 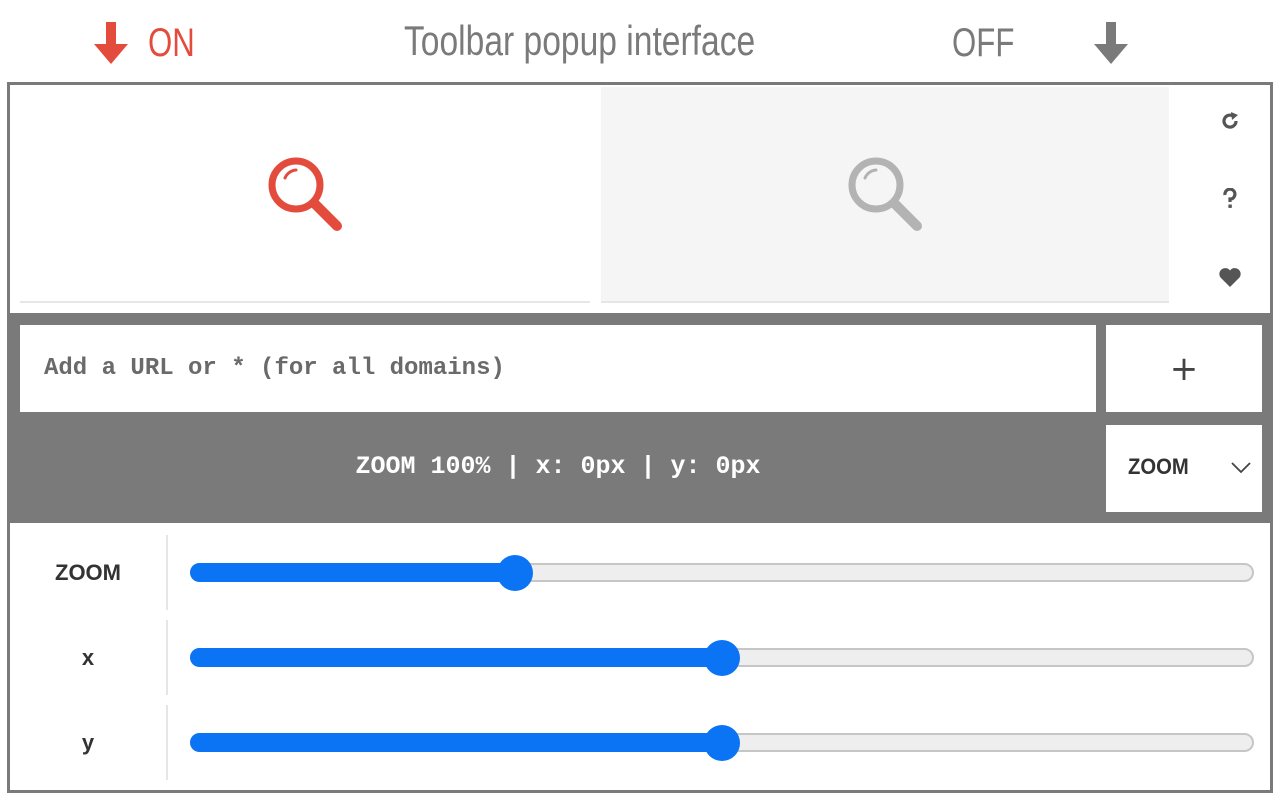 I want to click on toggle-on-button, so click(x=305, y=195).